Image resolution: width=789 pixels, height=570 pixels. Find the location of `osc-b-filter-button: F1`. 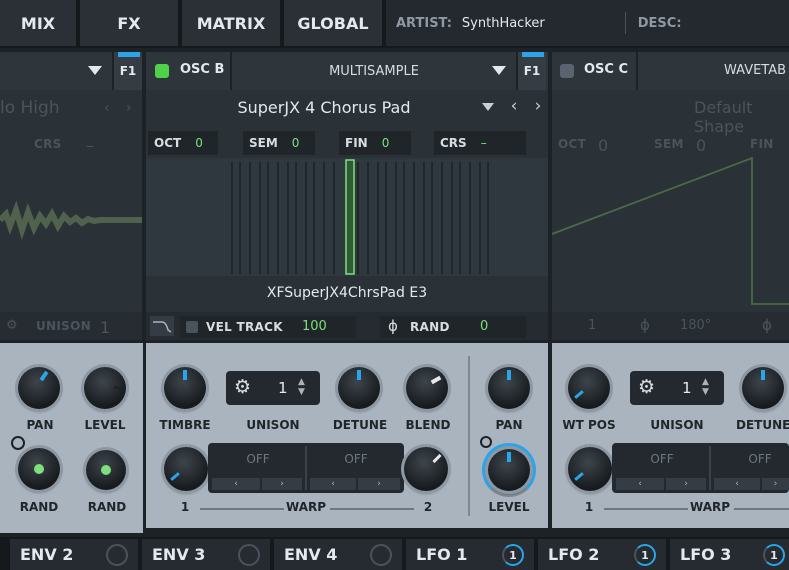

osc-b-filter-button: F1 is located at coordinates (531, 71).